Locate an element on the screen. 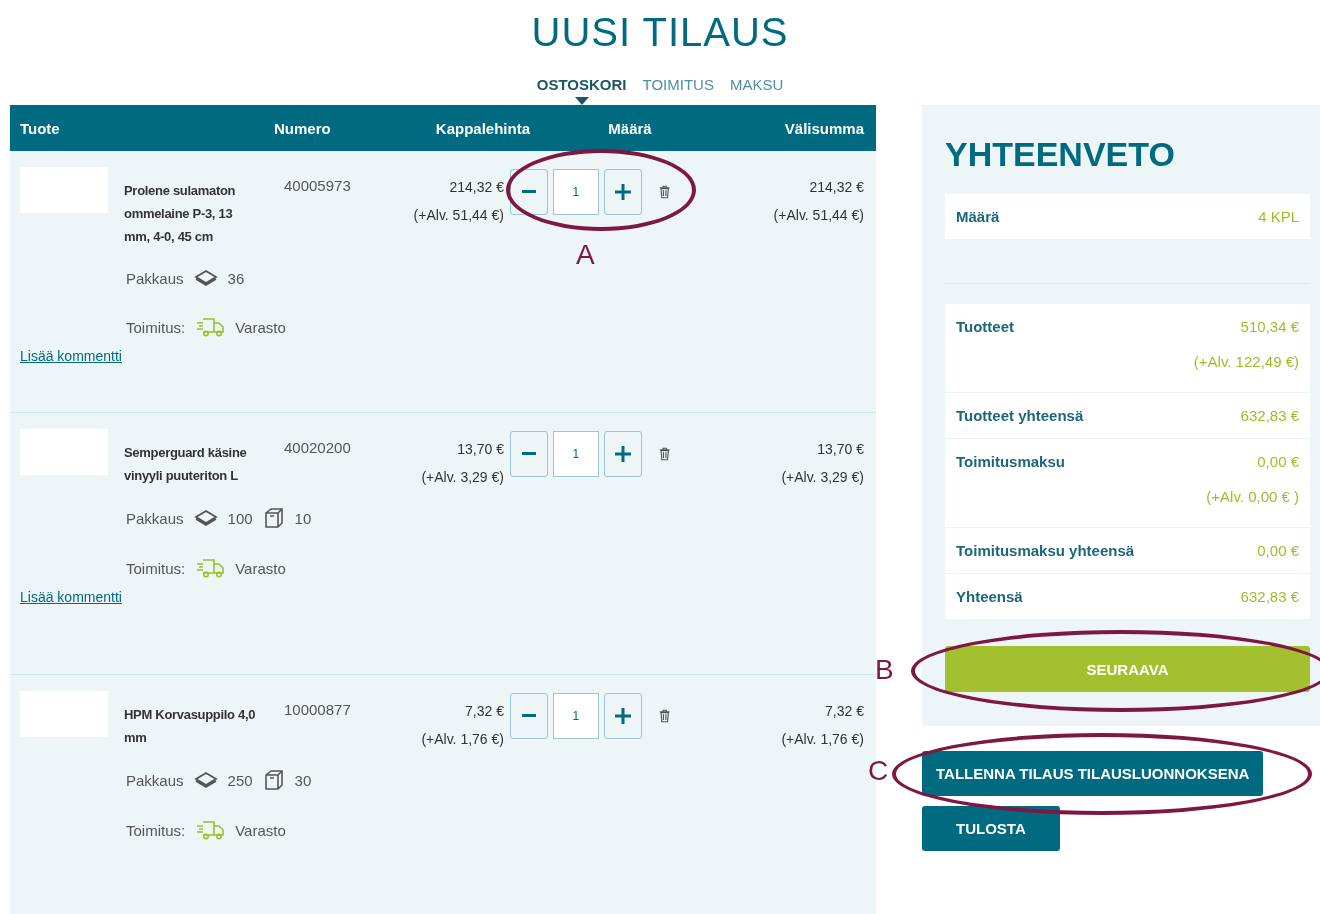 This screenshot has height=914, width=1320. summary-label: Määrä is located at coordinates (978, 216).